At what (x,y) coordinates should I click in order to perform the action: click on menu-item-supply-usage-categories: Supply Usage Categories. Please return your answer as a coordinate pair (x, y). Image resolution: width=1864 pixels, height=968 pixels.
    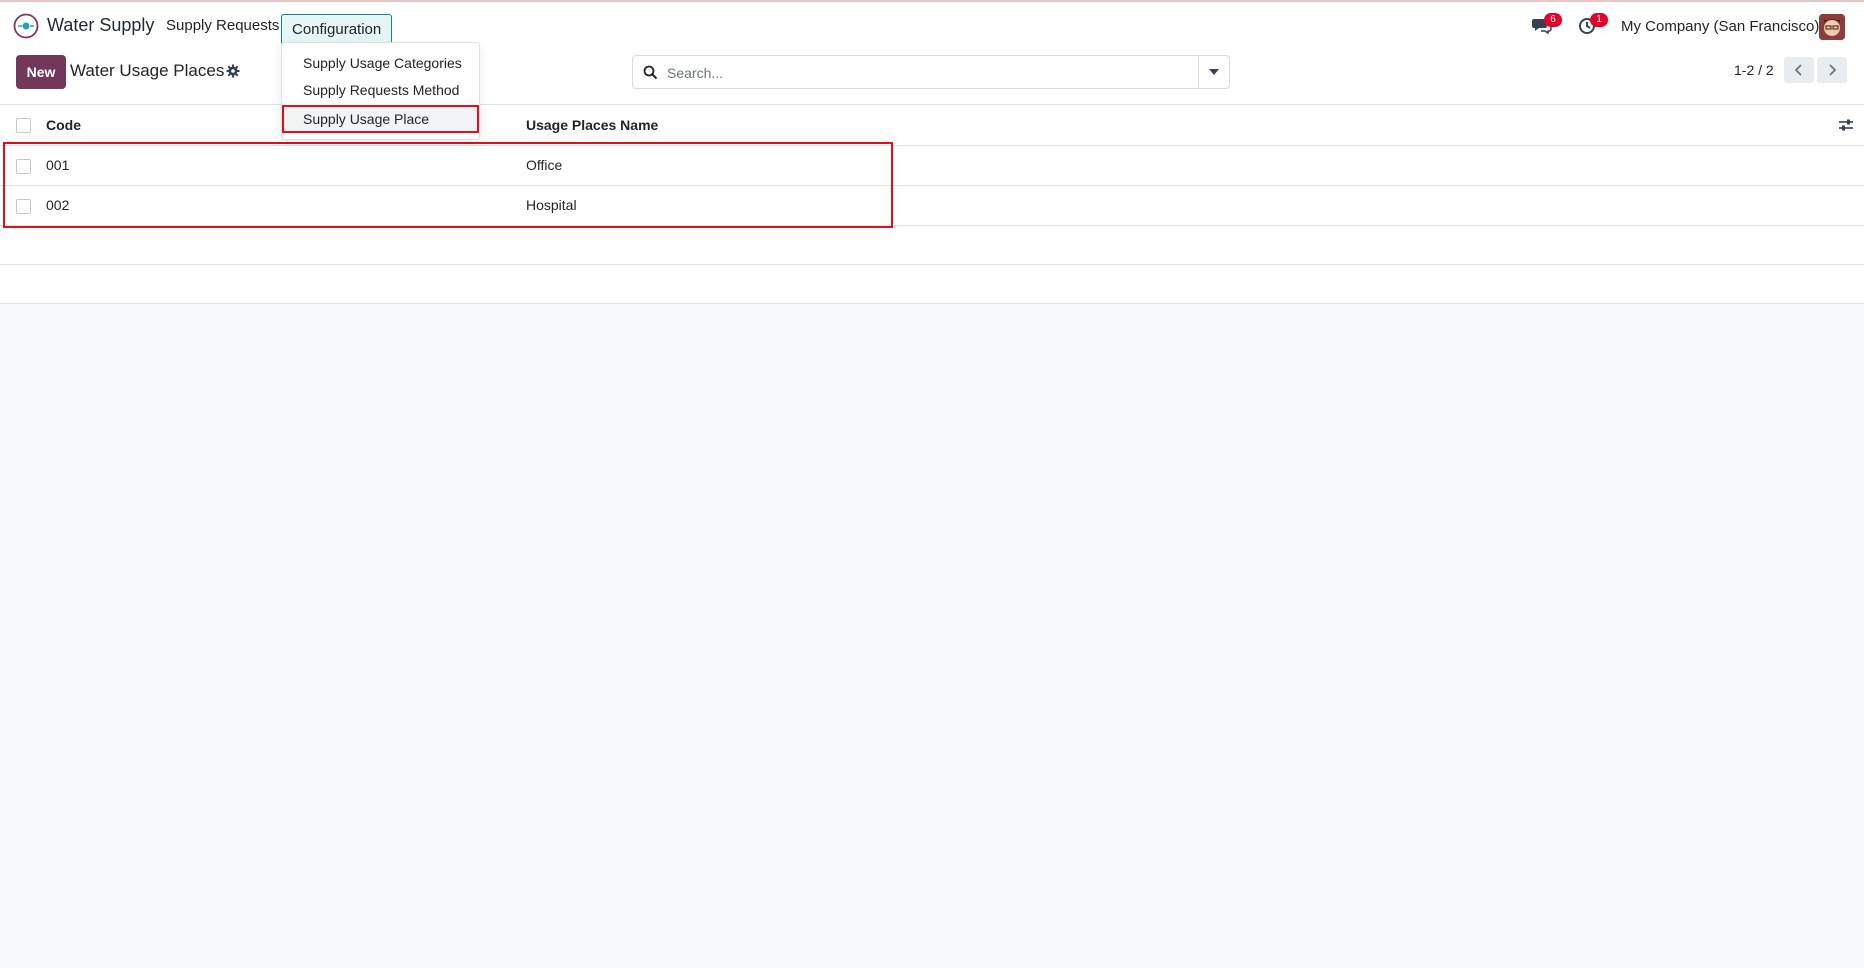
    Looking at the image, I should click on (382, 63).